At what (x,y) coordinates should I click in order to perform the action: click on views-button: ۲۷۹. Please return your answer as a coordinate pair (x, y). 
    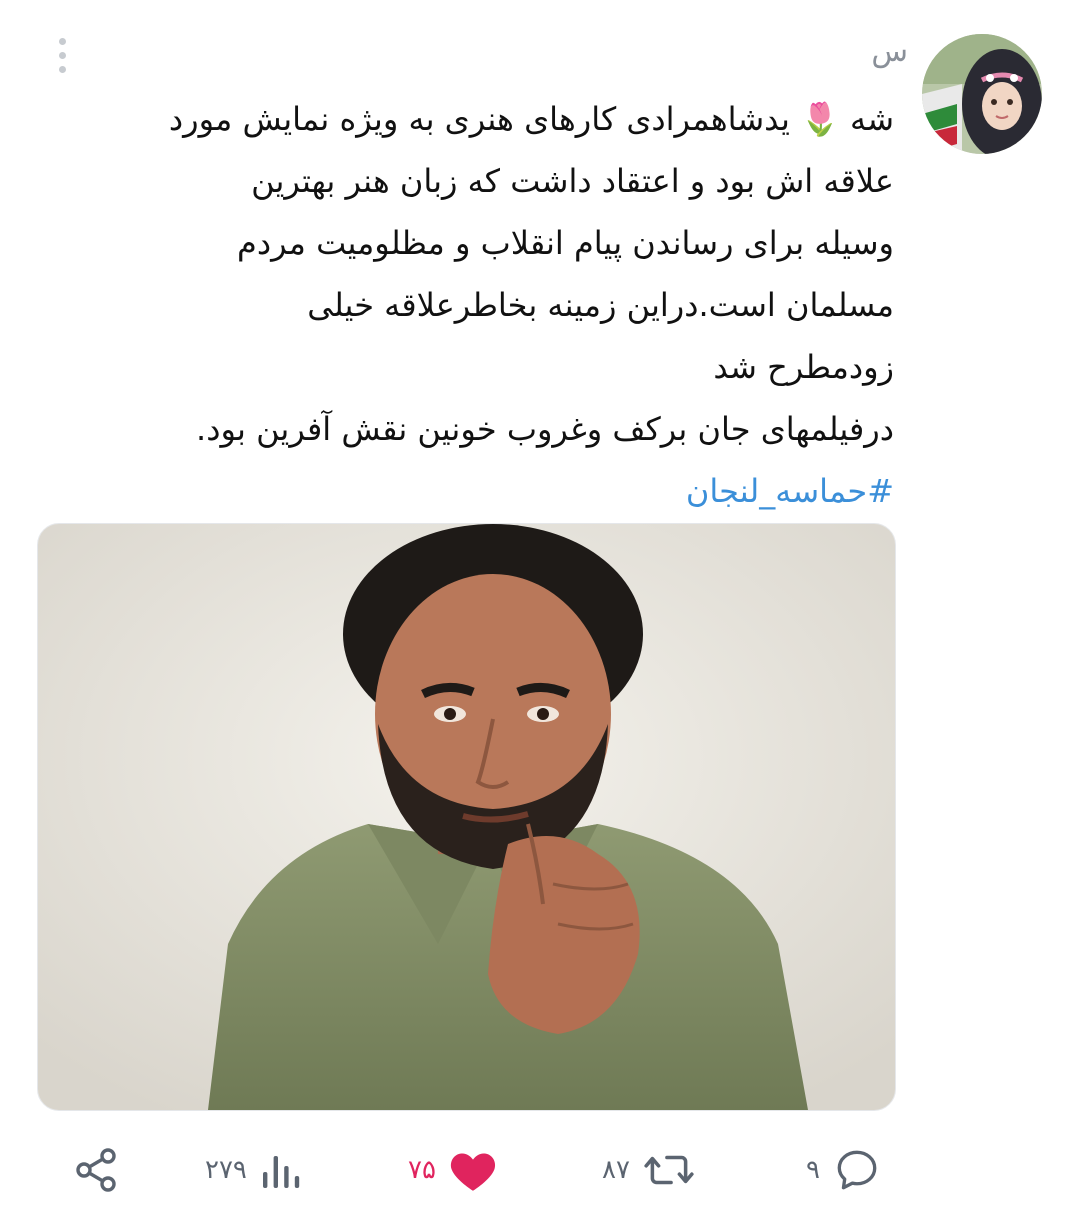
    Looking at the image, I should click on (254, 1170).